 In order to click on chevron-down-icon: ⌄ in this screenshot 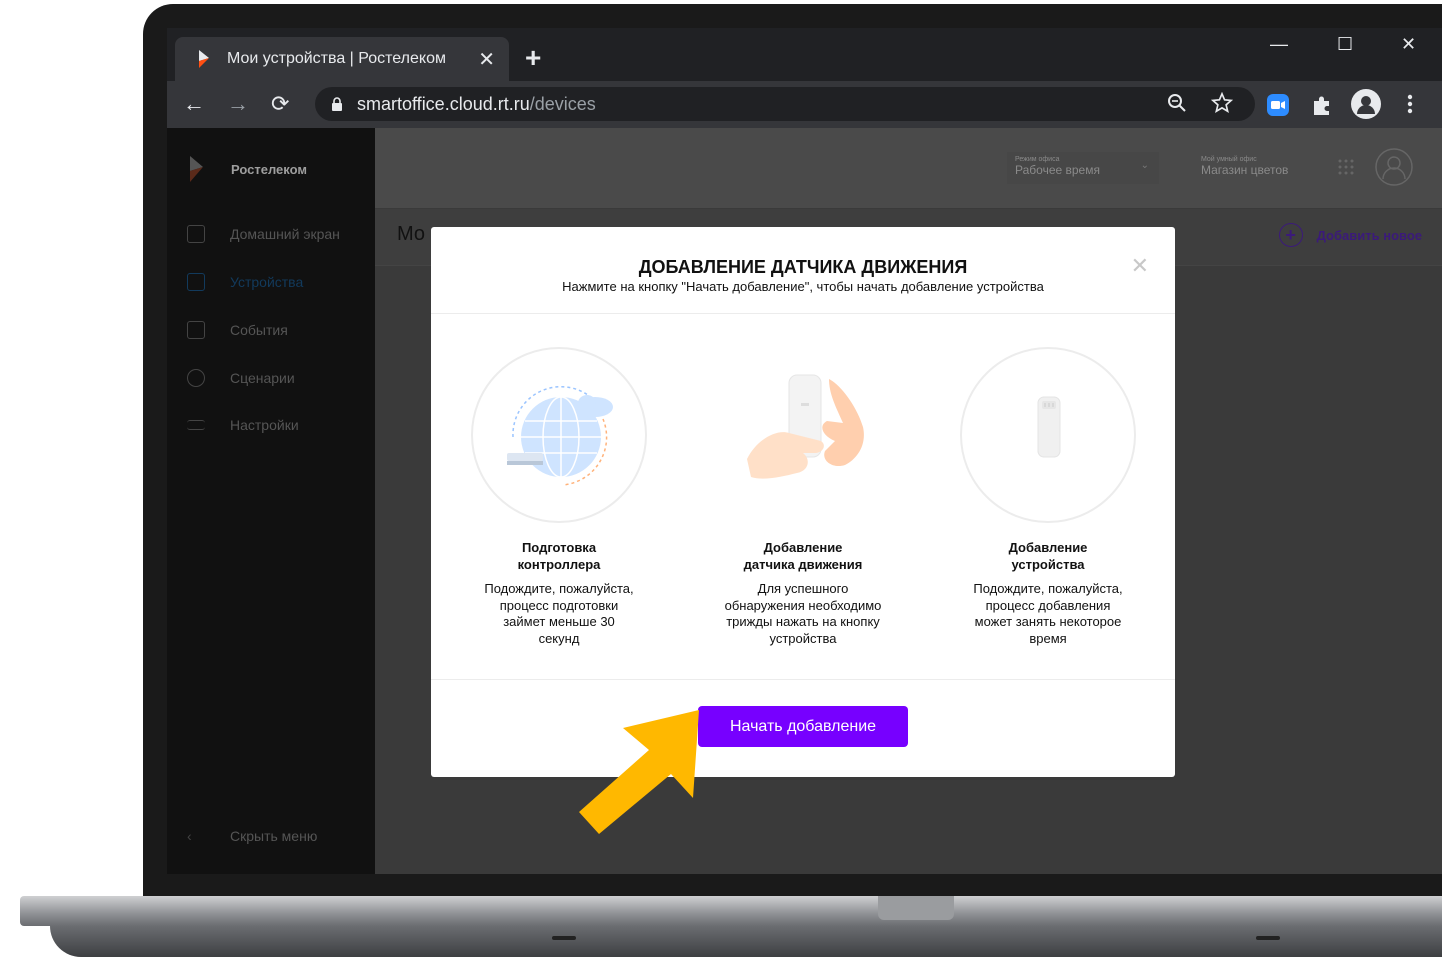, I will do `click(1144, 165)`.